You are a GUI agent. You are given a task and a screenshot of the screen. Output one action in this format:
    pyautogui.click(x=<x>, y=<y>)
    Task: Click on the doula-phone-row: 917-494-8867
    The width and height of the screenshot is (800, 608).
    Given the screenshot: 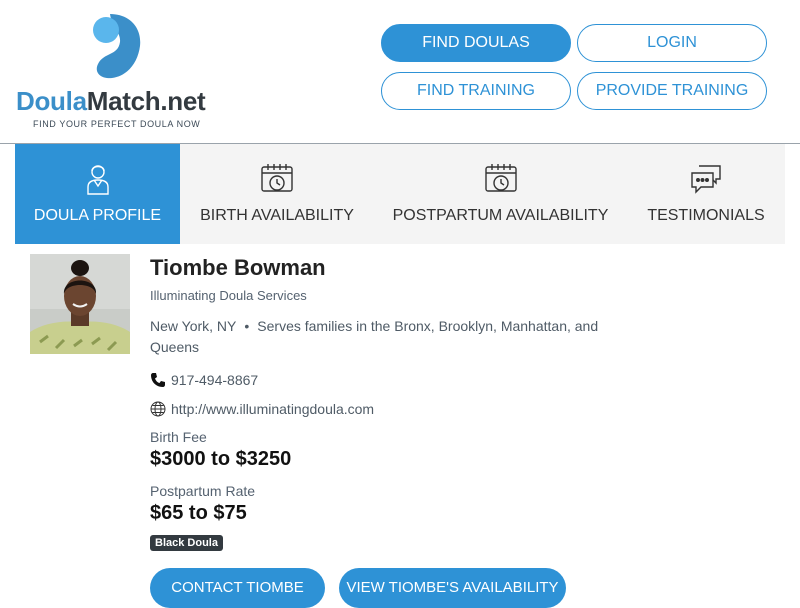 What is the action you would take?
    pyautogui.click(x=204, y=380)
    